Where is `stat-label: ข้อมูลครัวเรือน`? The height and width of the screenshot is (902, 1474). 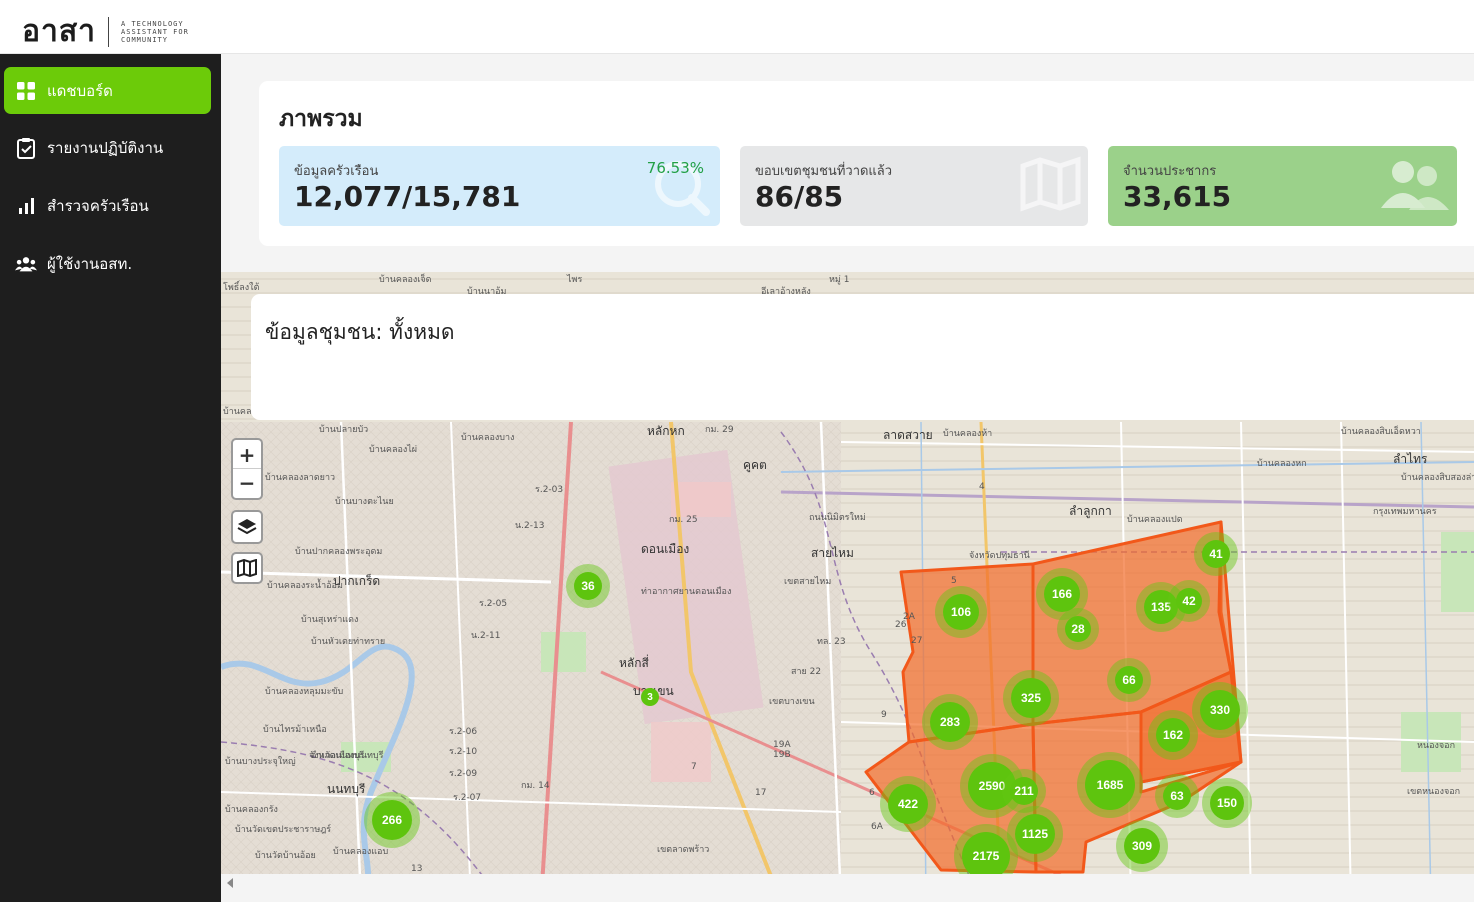 stat-label: ข้อมูลครัวเรือน is located at coordinates (336, 171).